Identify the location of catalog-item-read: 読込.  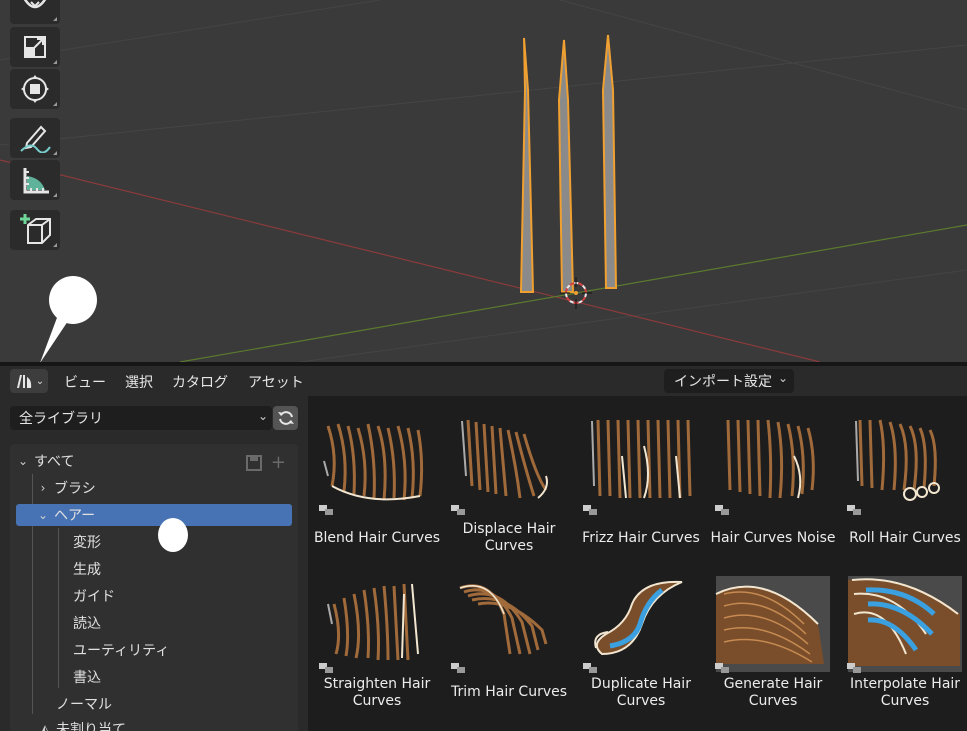
(154, 623).